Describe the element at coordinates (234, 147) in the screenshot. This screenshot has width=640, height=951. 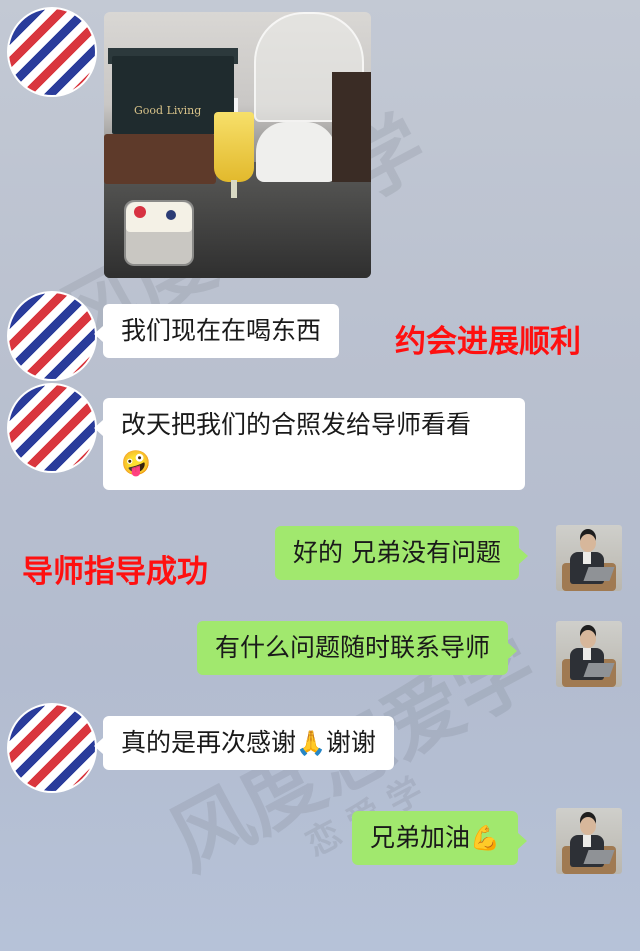
I see `photo-juice-glass` at that location.